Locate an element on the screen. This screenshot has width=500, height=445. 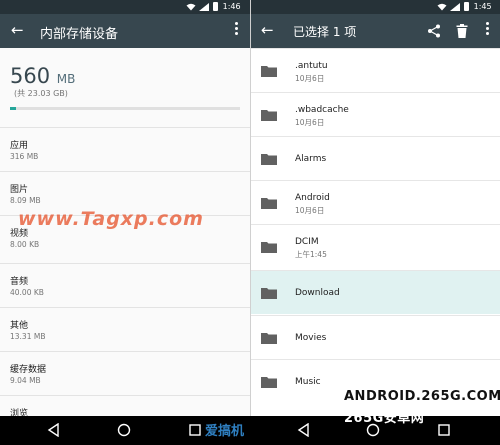
home-nav-icon is located at coordinates (124, 430).